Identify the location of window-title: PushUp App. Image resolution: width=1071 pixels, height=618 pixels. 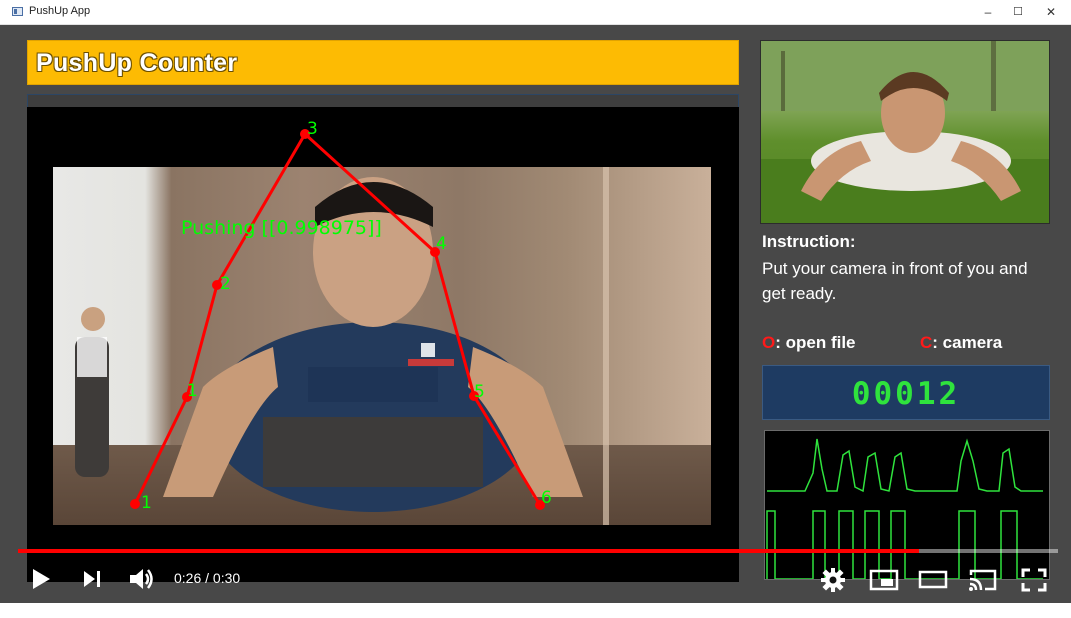
(60, 11).